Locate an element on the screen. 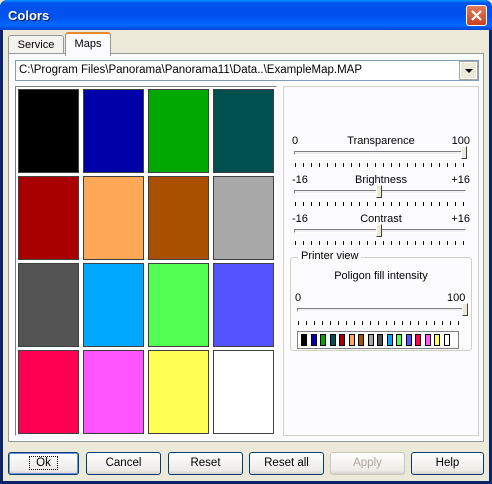 Image resolution: width=492 pixels, height=484 pixels. transparence-ticks is located at coordinates (380, 165).